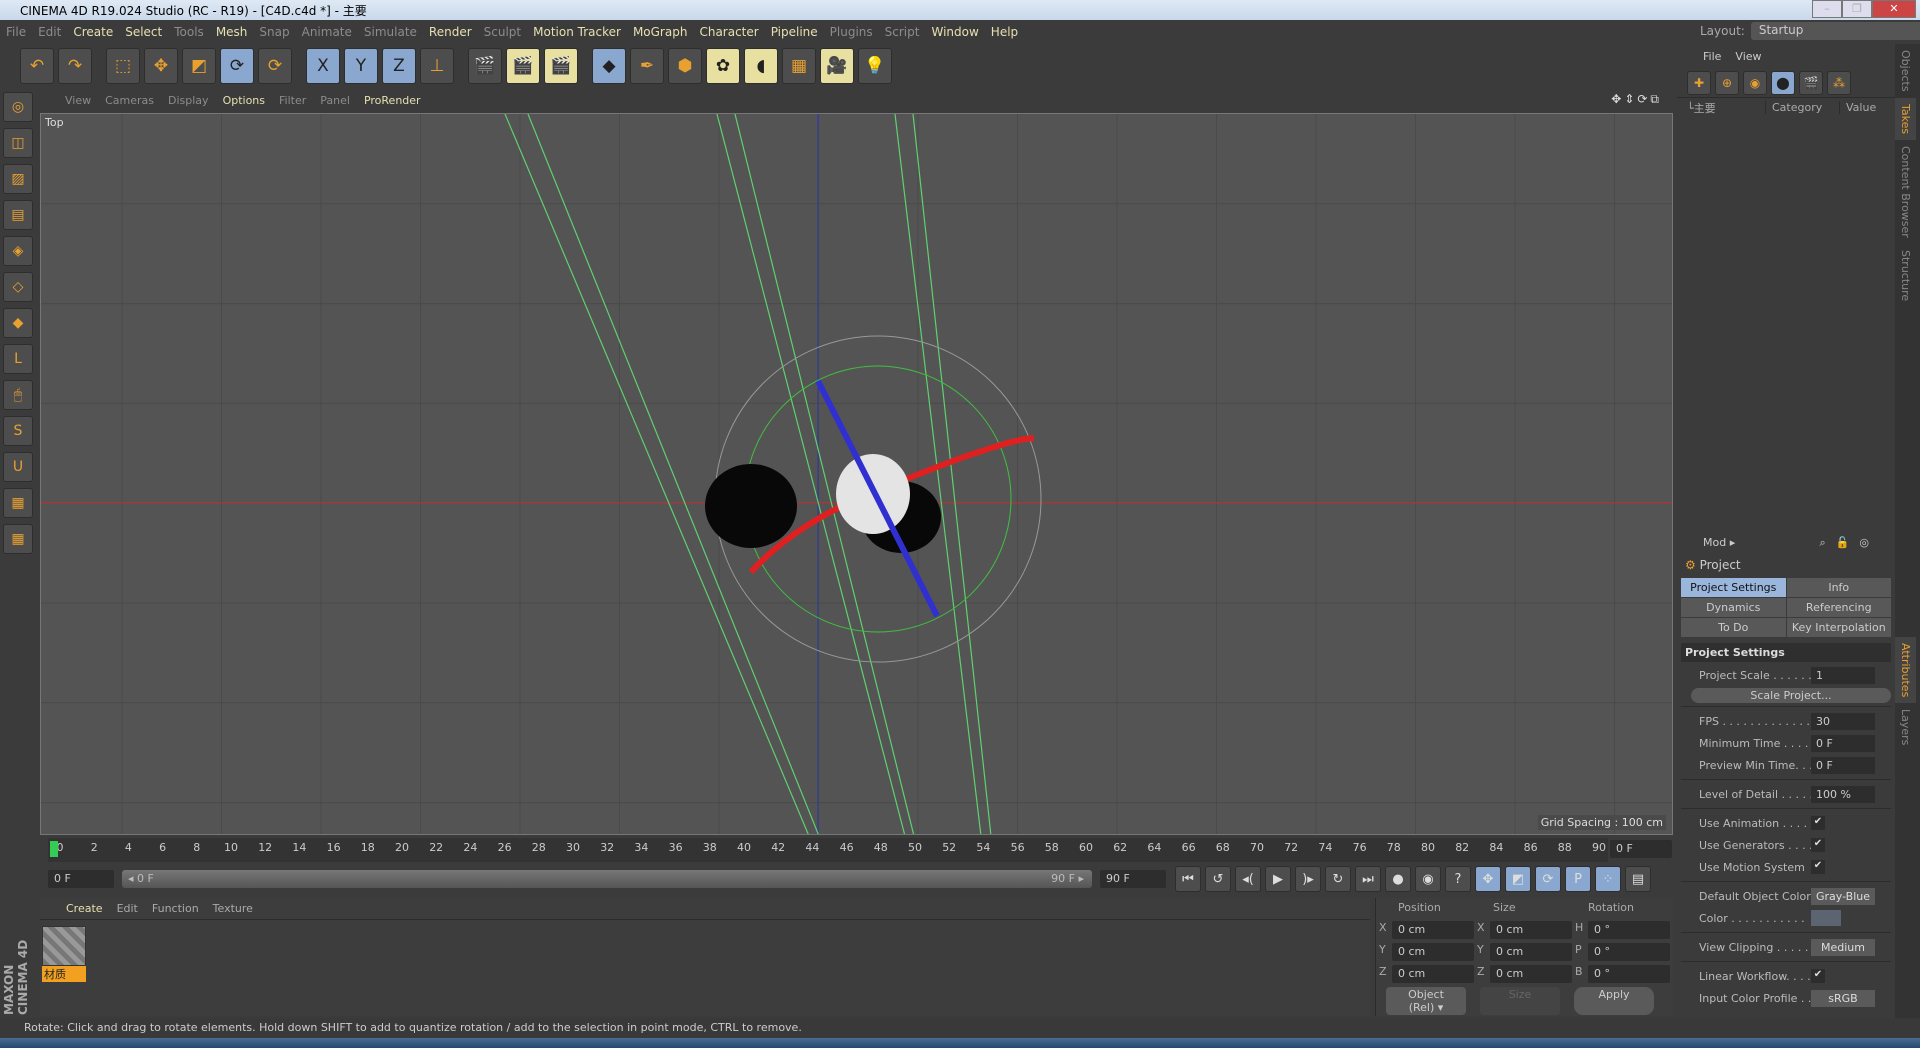  I want to click on pen-icon: ✒, so click(647, 66).